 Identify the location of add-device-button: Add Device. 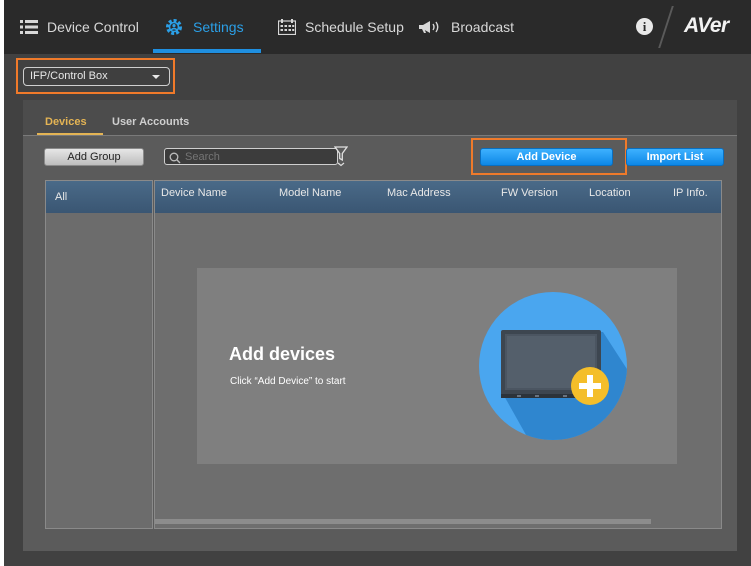
(546, 157).